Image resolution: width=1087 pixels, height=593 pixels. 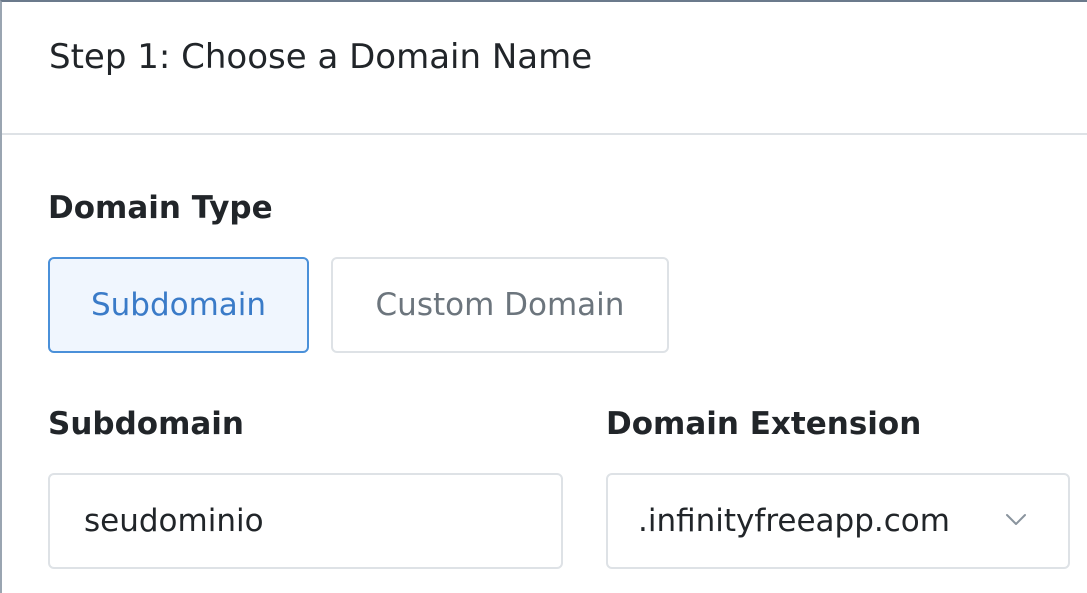 What do you see at coordinates (305, 521) in the screenshot?
I see `subdomain-input: seudominio` at bounding box center [305, 521].